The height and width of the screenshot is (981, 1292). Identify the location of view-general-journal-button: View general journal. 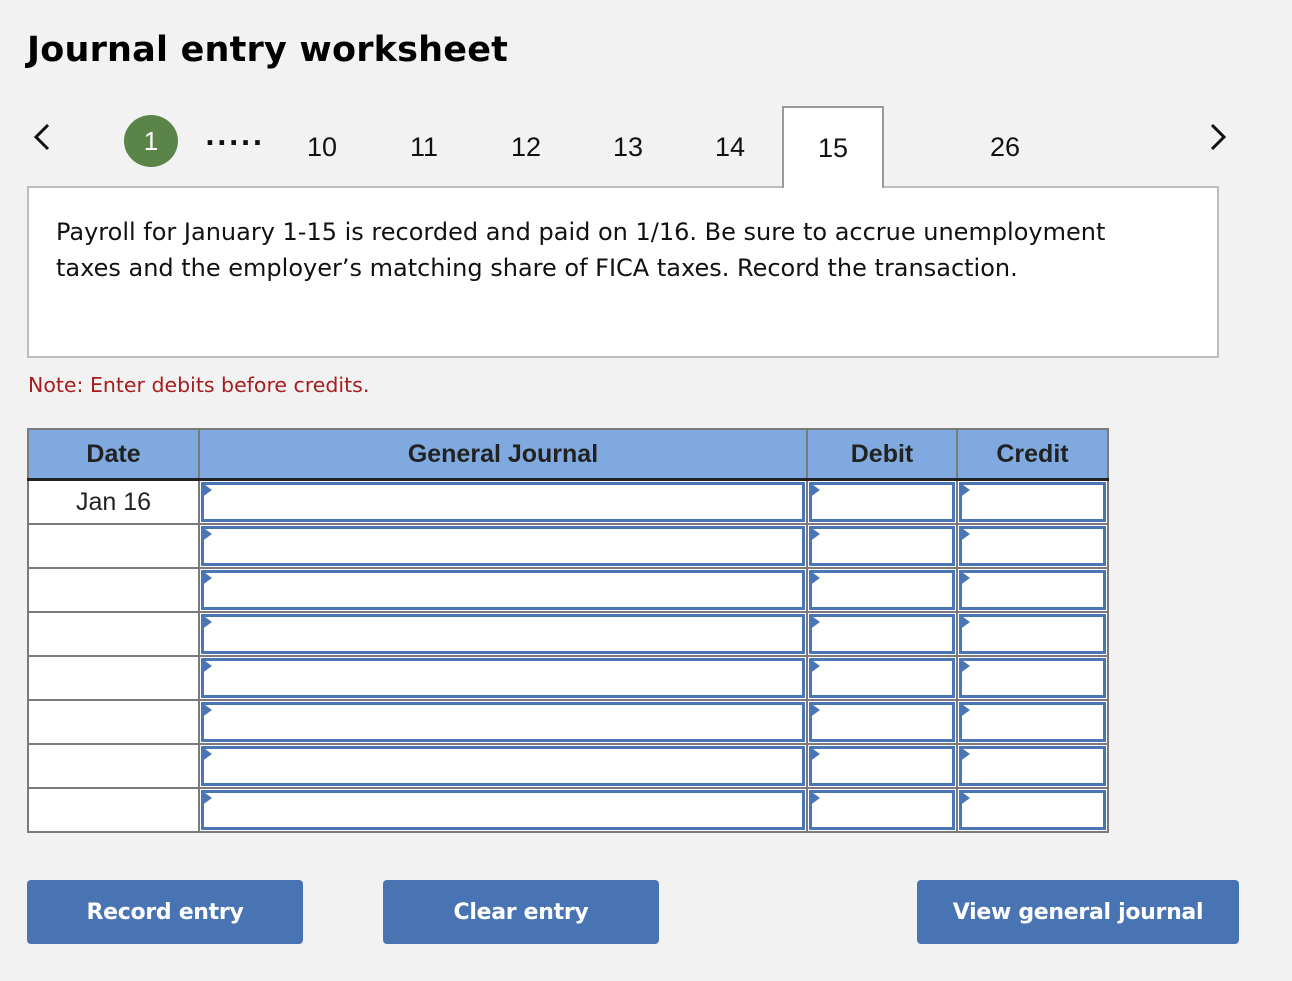
(1078, 912).